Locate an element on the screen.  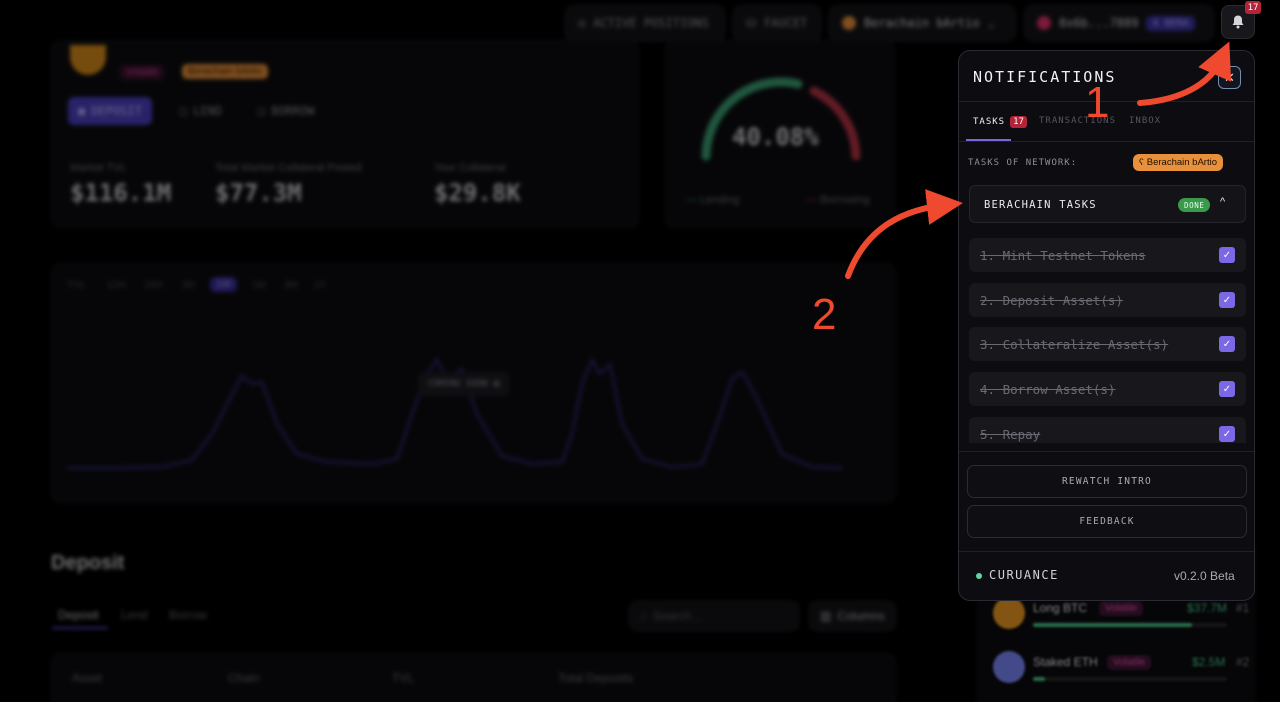
lend-action-label: LEND is located at coordinates (208, 111).